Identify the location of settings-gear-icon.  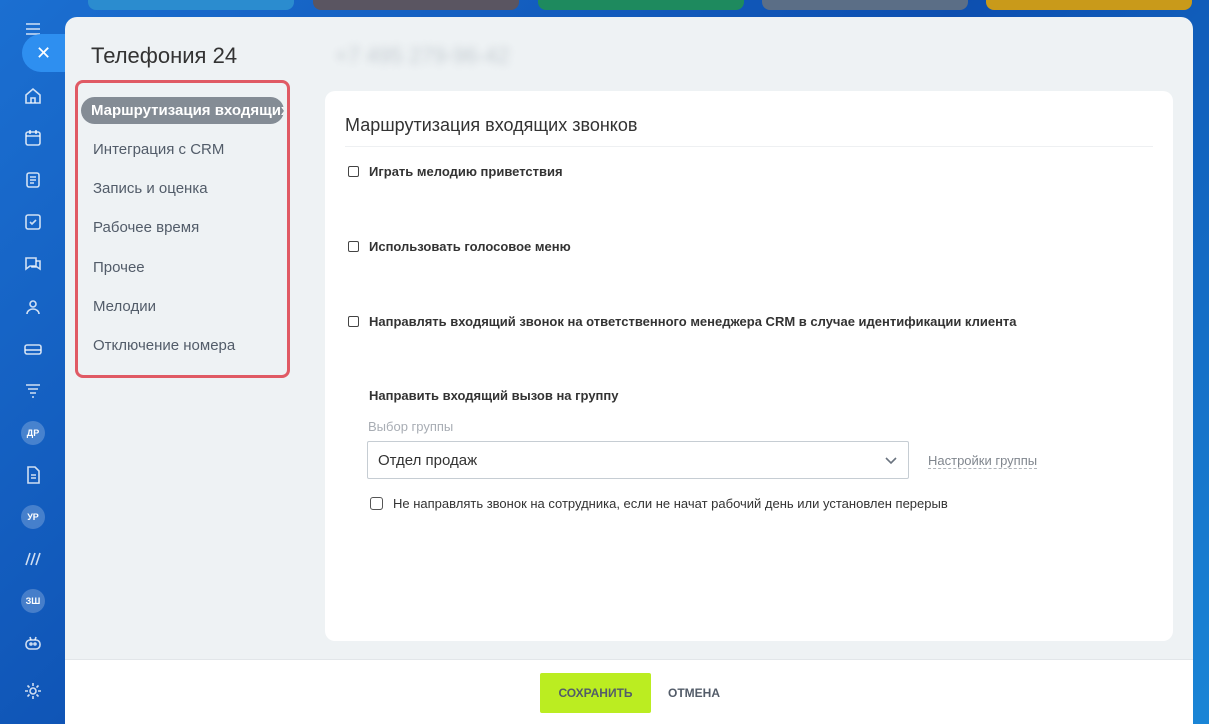
(33, 691).